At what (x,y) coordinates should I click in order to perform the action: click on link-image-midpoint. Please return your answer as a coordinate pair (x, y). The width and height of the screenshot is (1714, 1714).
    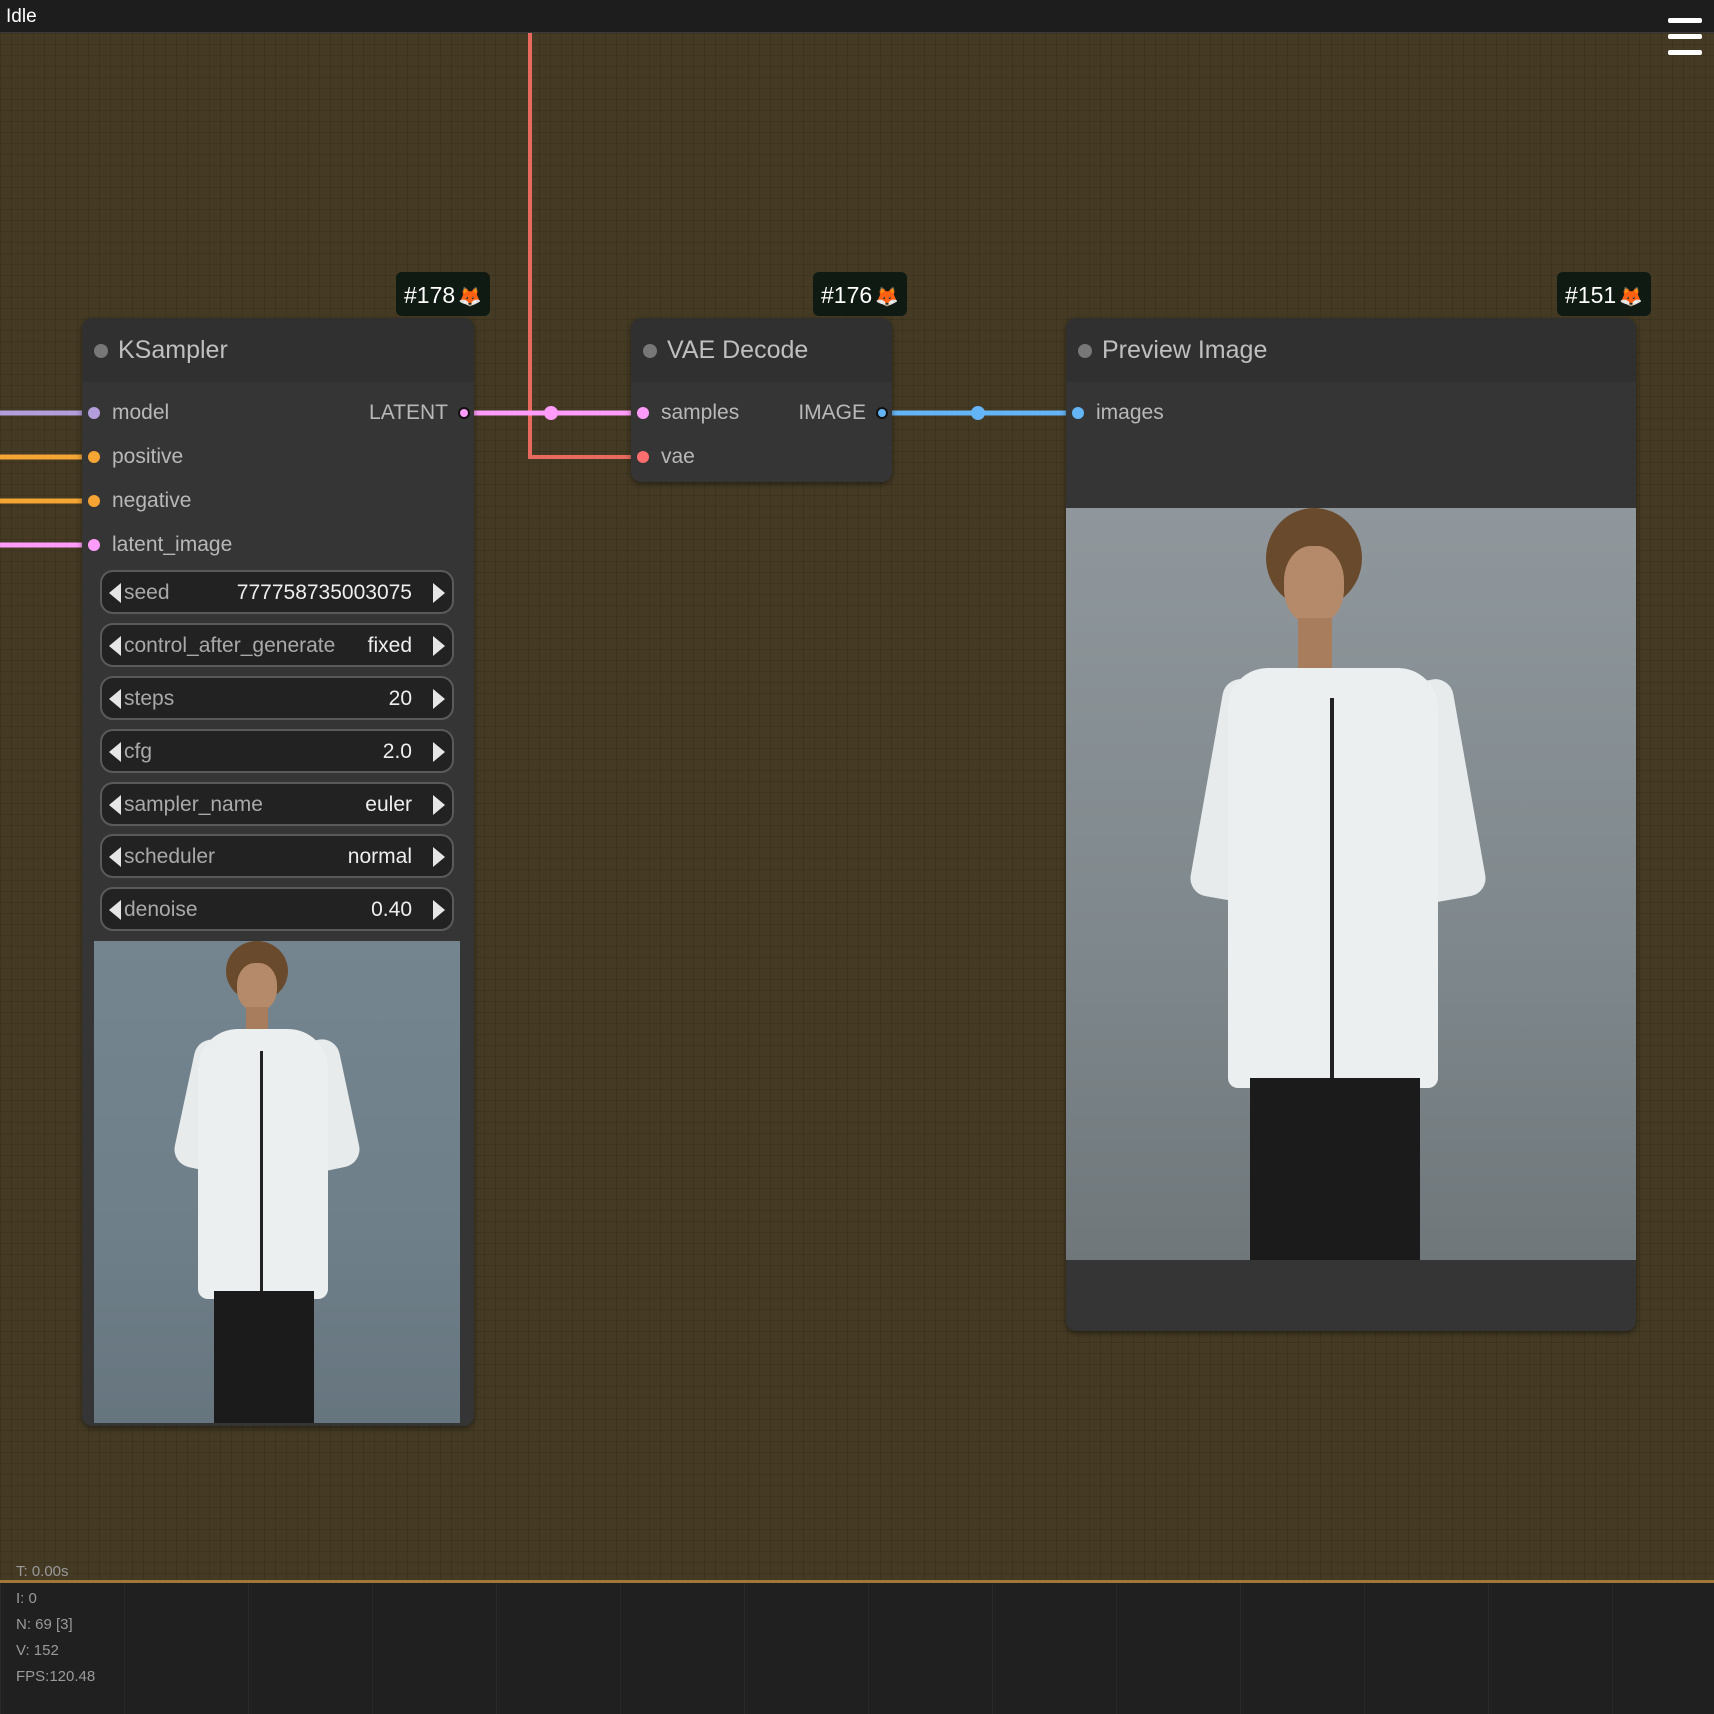
    Looking at the image, I should click on (978, 413).